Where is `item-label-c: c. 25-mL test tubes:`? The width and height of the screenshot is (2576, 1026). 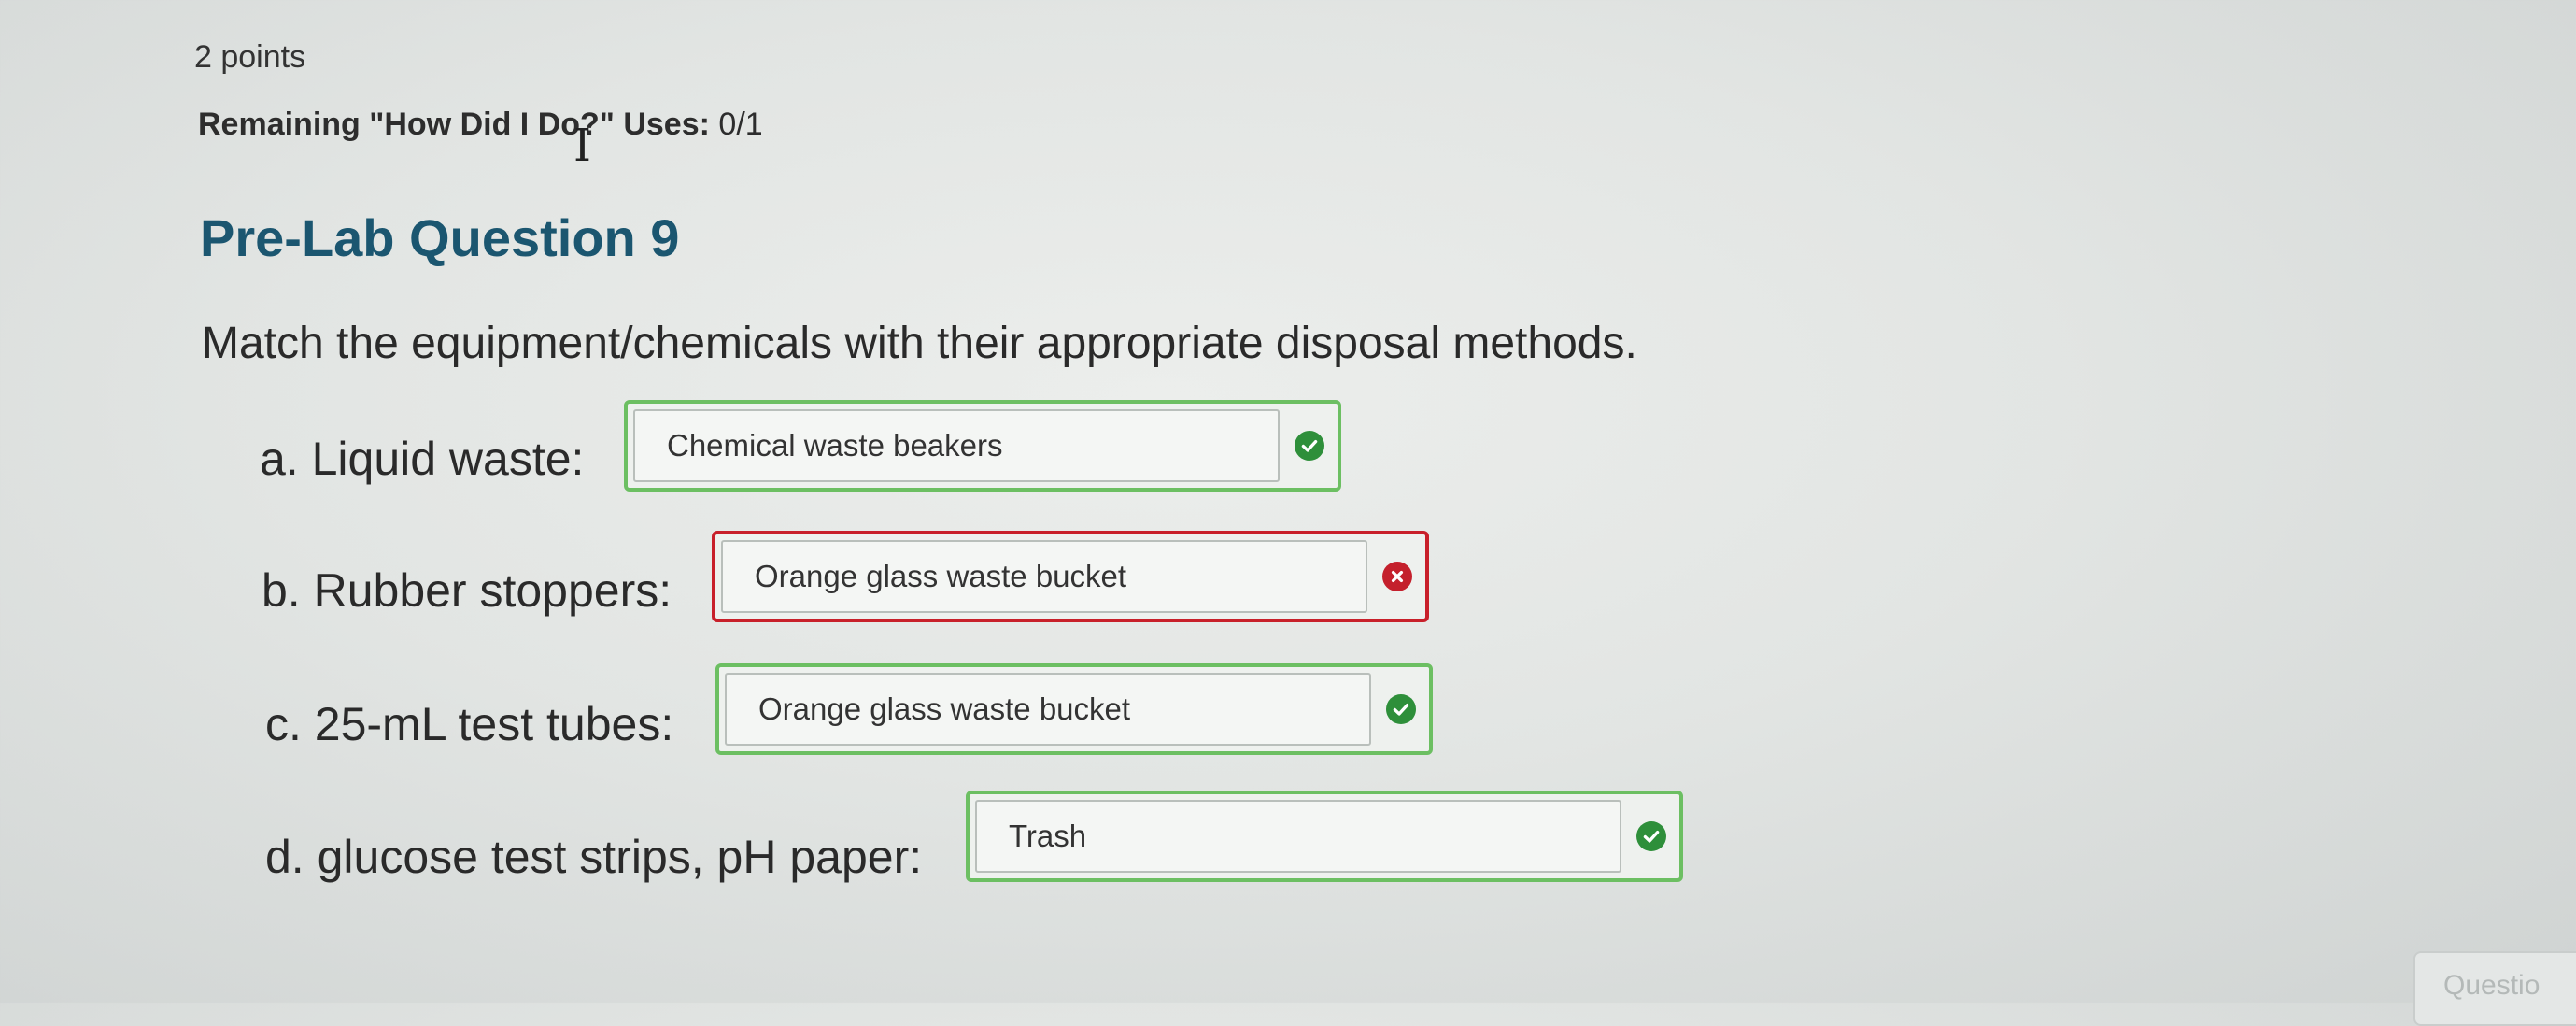
item-label-c: c. 25-mL test tubes: is located at coordinates (469, 724).